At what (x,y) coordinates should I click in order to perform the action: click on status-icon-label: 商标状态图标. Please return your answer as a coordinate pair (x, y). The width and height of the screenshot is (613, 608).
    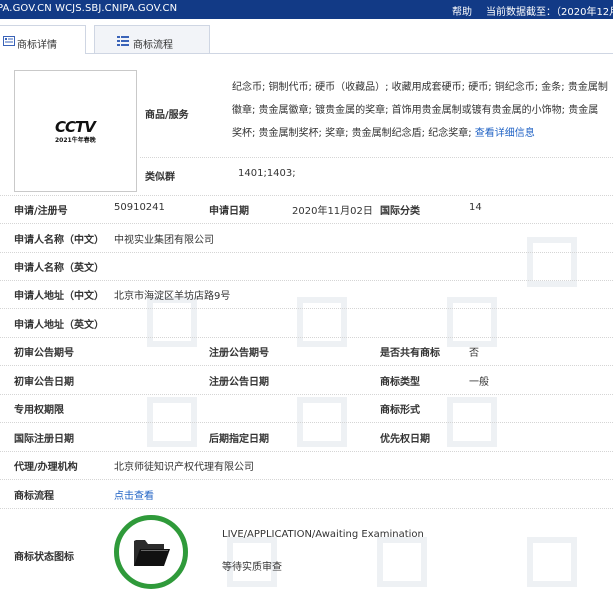
    Looking at the image, I should click on (44, 557).